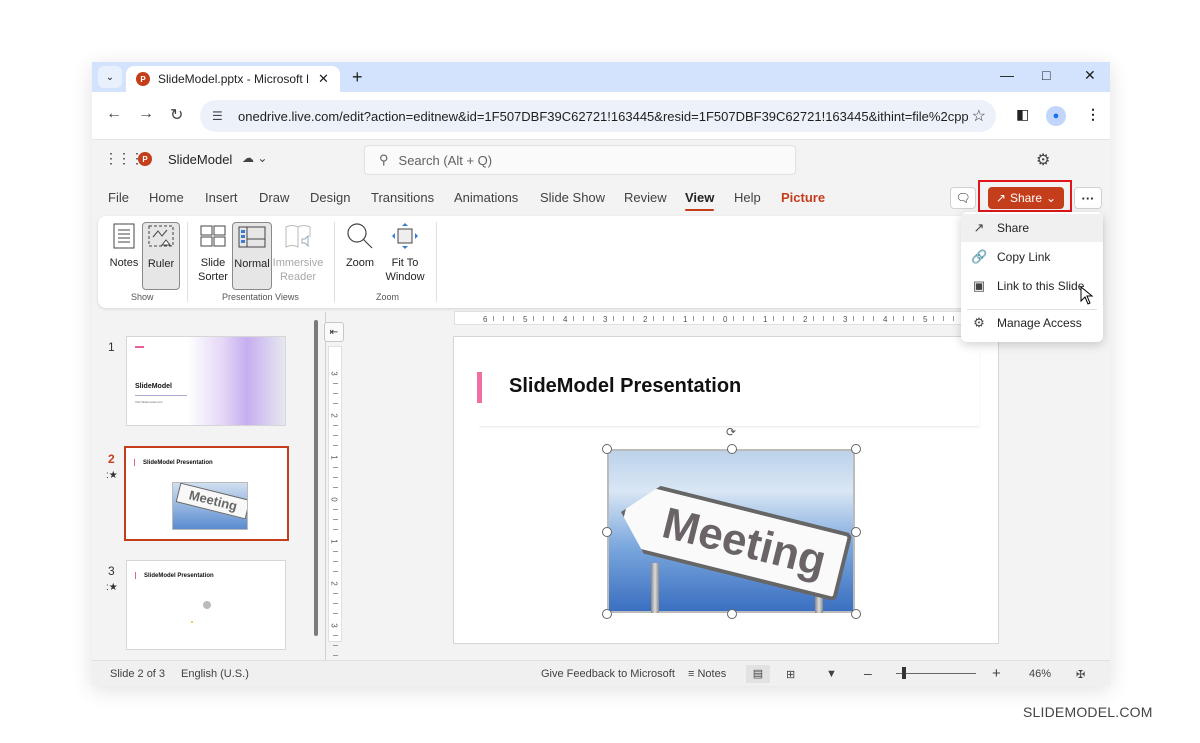  I want to click on tab-animations: Animations, so click(486, 197).